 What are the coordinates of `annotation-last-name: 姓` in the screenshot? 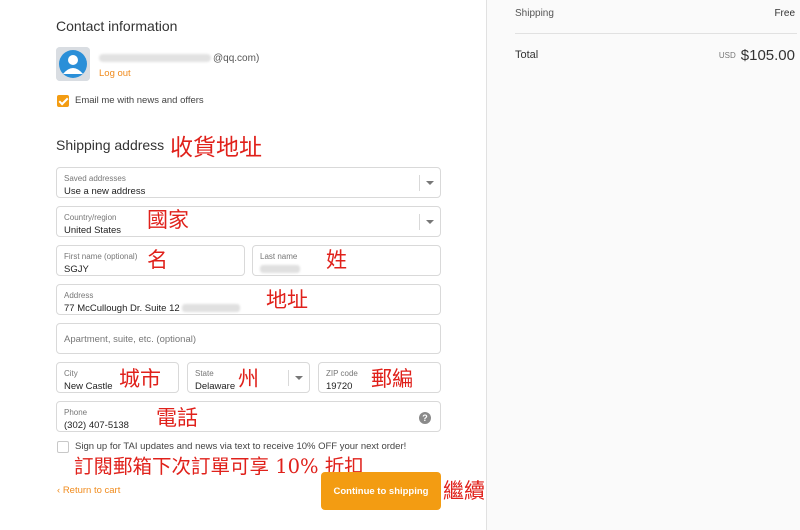 It's located at (336, 260).